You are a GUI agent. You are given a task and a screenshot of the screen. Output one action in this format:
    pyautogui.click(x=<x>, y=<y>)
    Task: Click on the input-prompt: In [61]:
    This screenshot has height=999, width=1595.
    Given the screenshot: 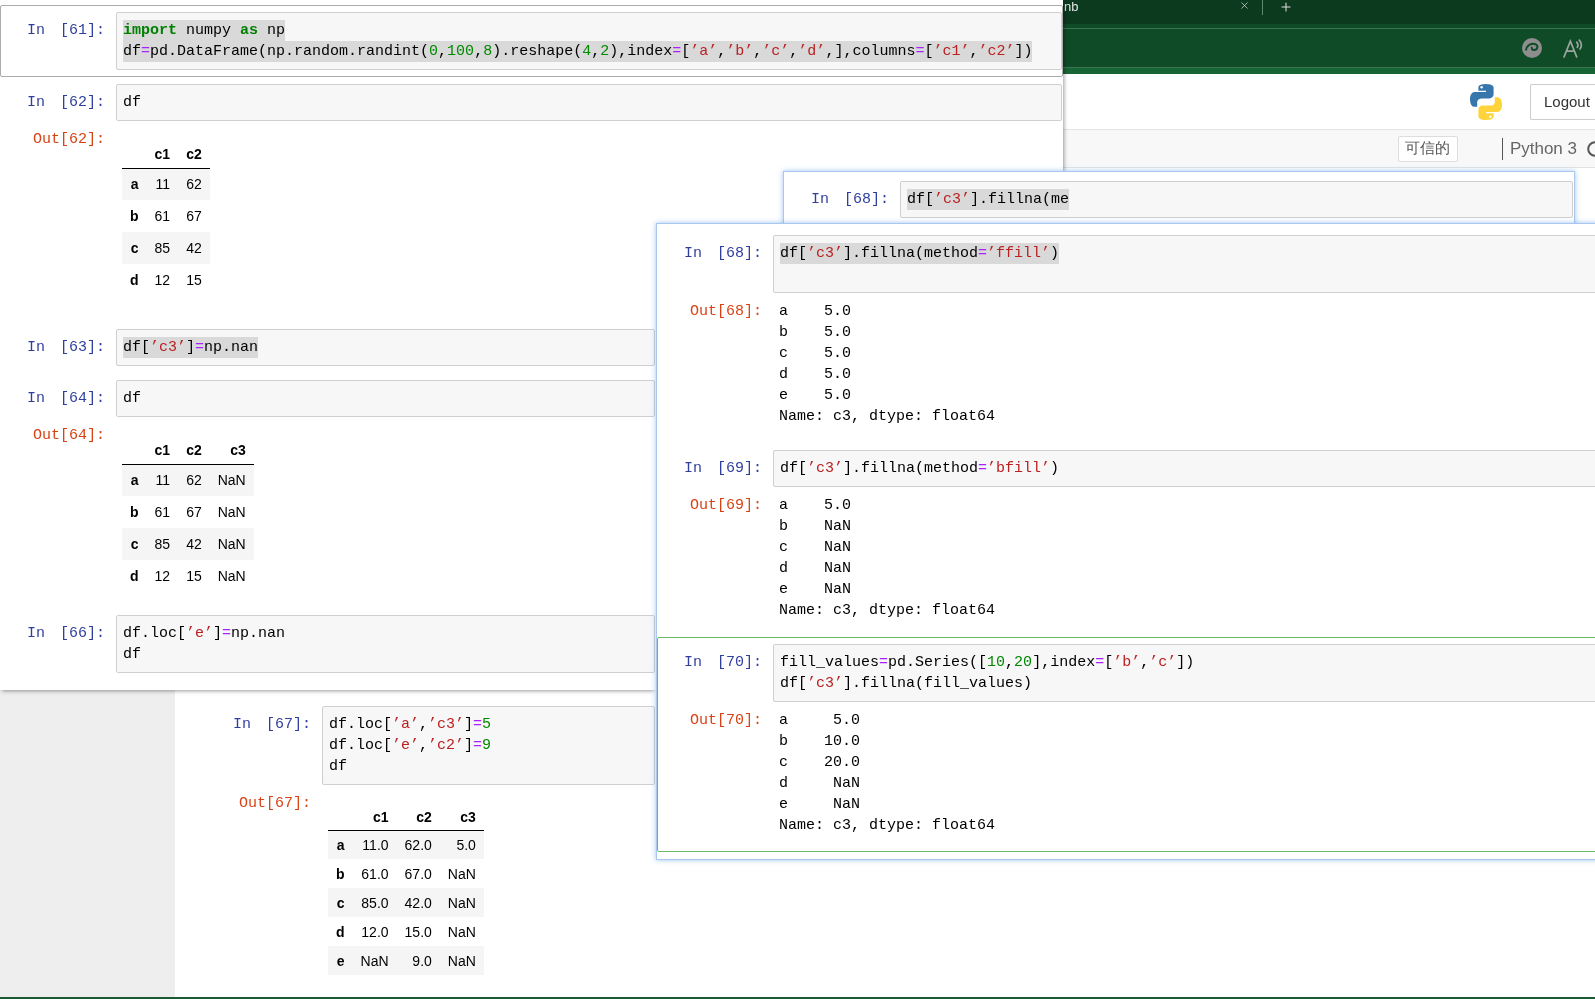 What is the action you would take?
    pyautogui.click(x=66, y=31)
    